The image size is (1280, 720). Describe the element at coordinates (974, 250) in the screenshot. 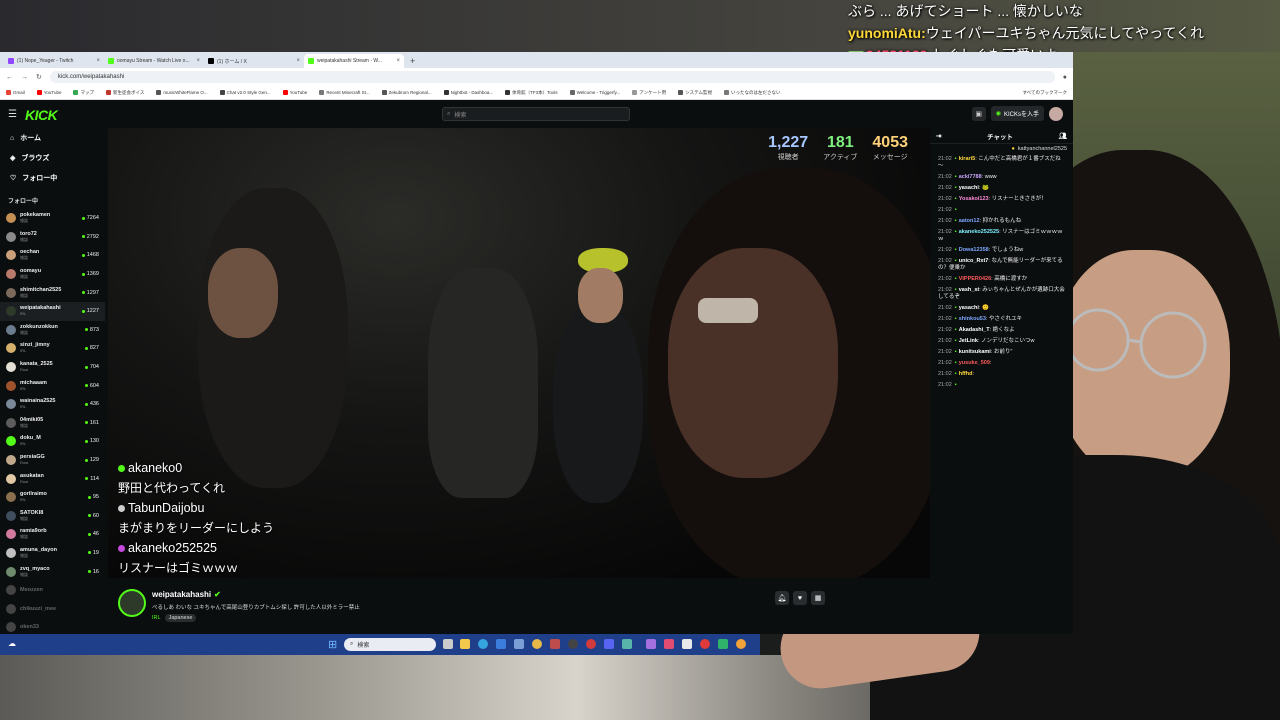

I see `chat-username: Dowa12358` at that location.